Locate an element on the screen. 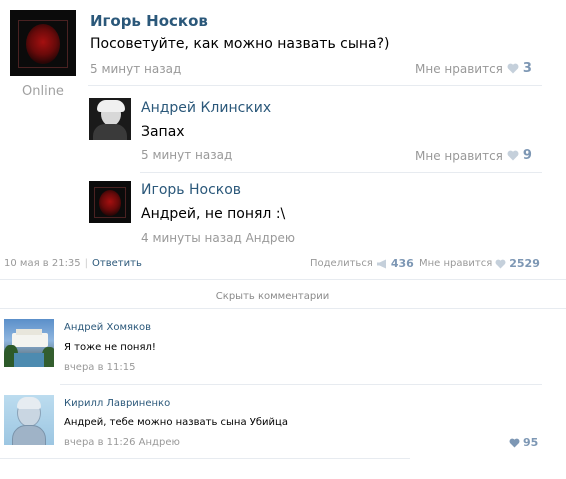 The image size is (566, 479). reply-link: Ответить is located at coordinates (117, 263).